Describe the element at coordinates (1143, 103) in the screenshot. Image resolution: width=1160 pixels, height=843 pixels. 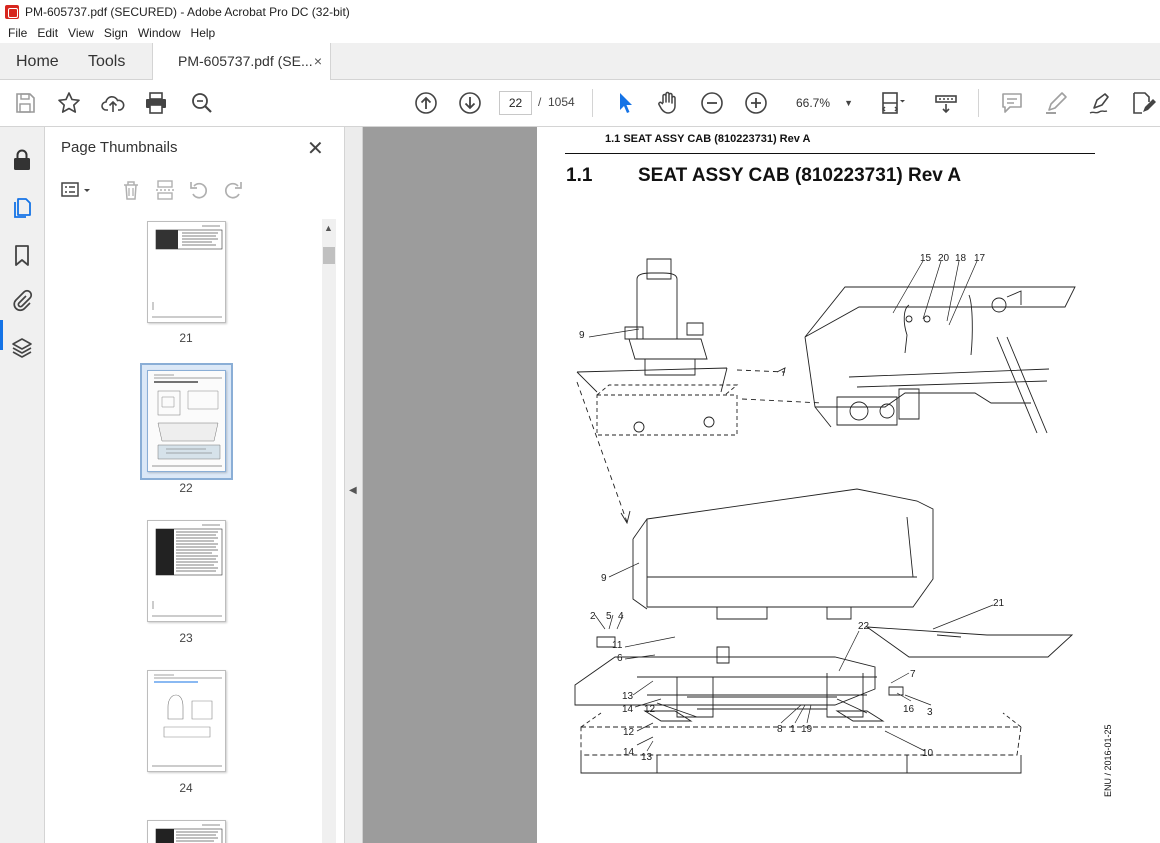
I see `edit-pdf-icon` at that location.